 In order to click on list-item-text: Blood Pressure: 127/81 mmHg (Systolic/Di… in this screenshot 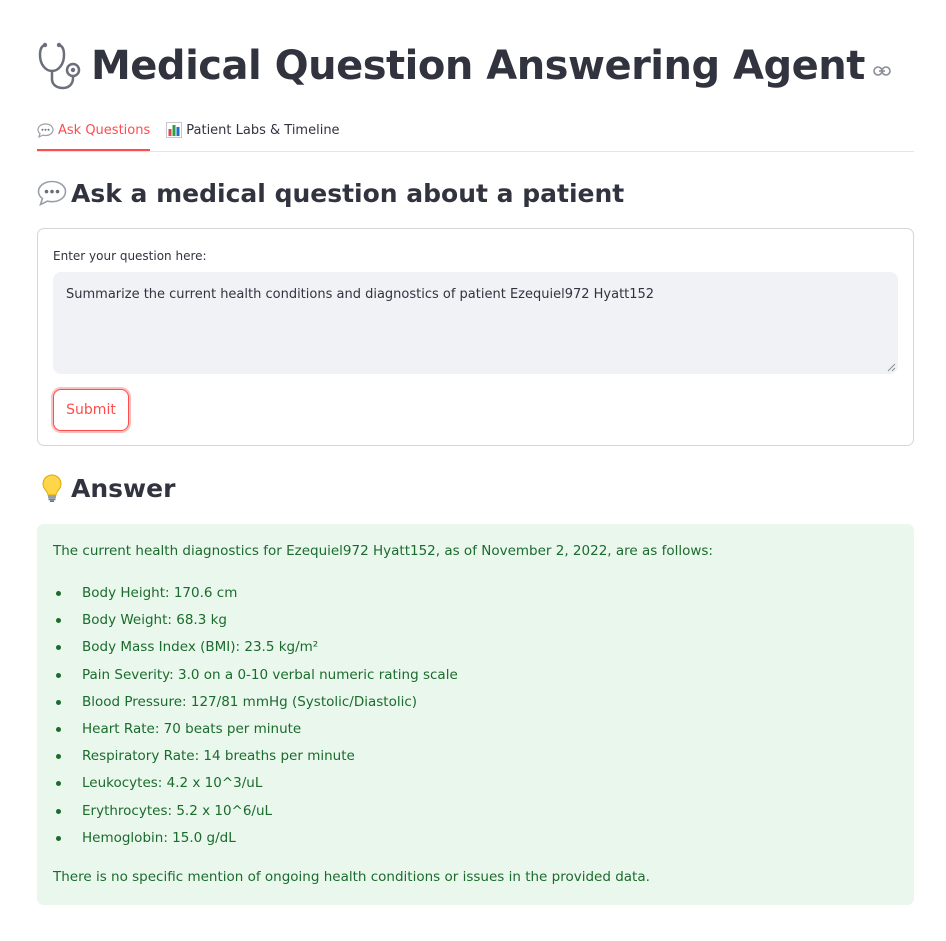, I will do `click(250, 701)`.